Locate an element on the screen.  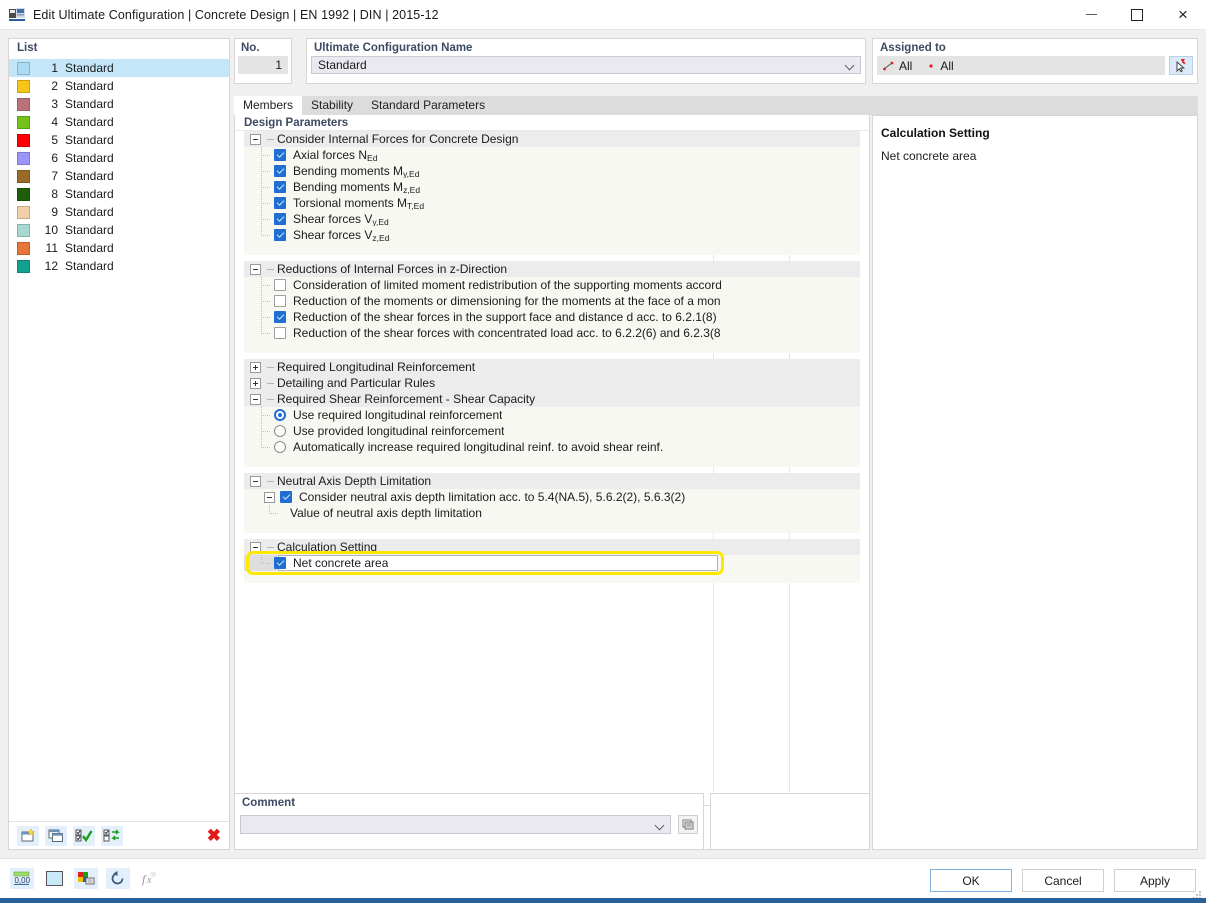
option-shear-forces-vy: Shear forces Vy,Ed is located at coordinates (552, 219).